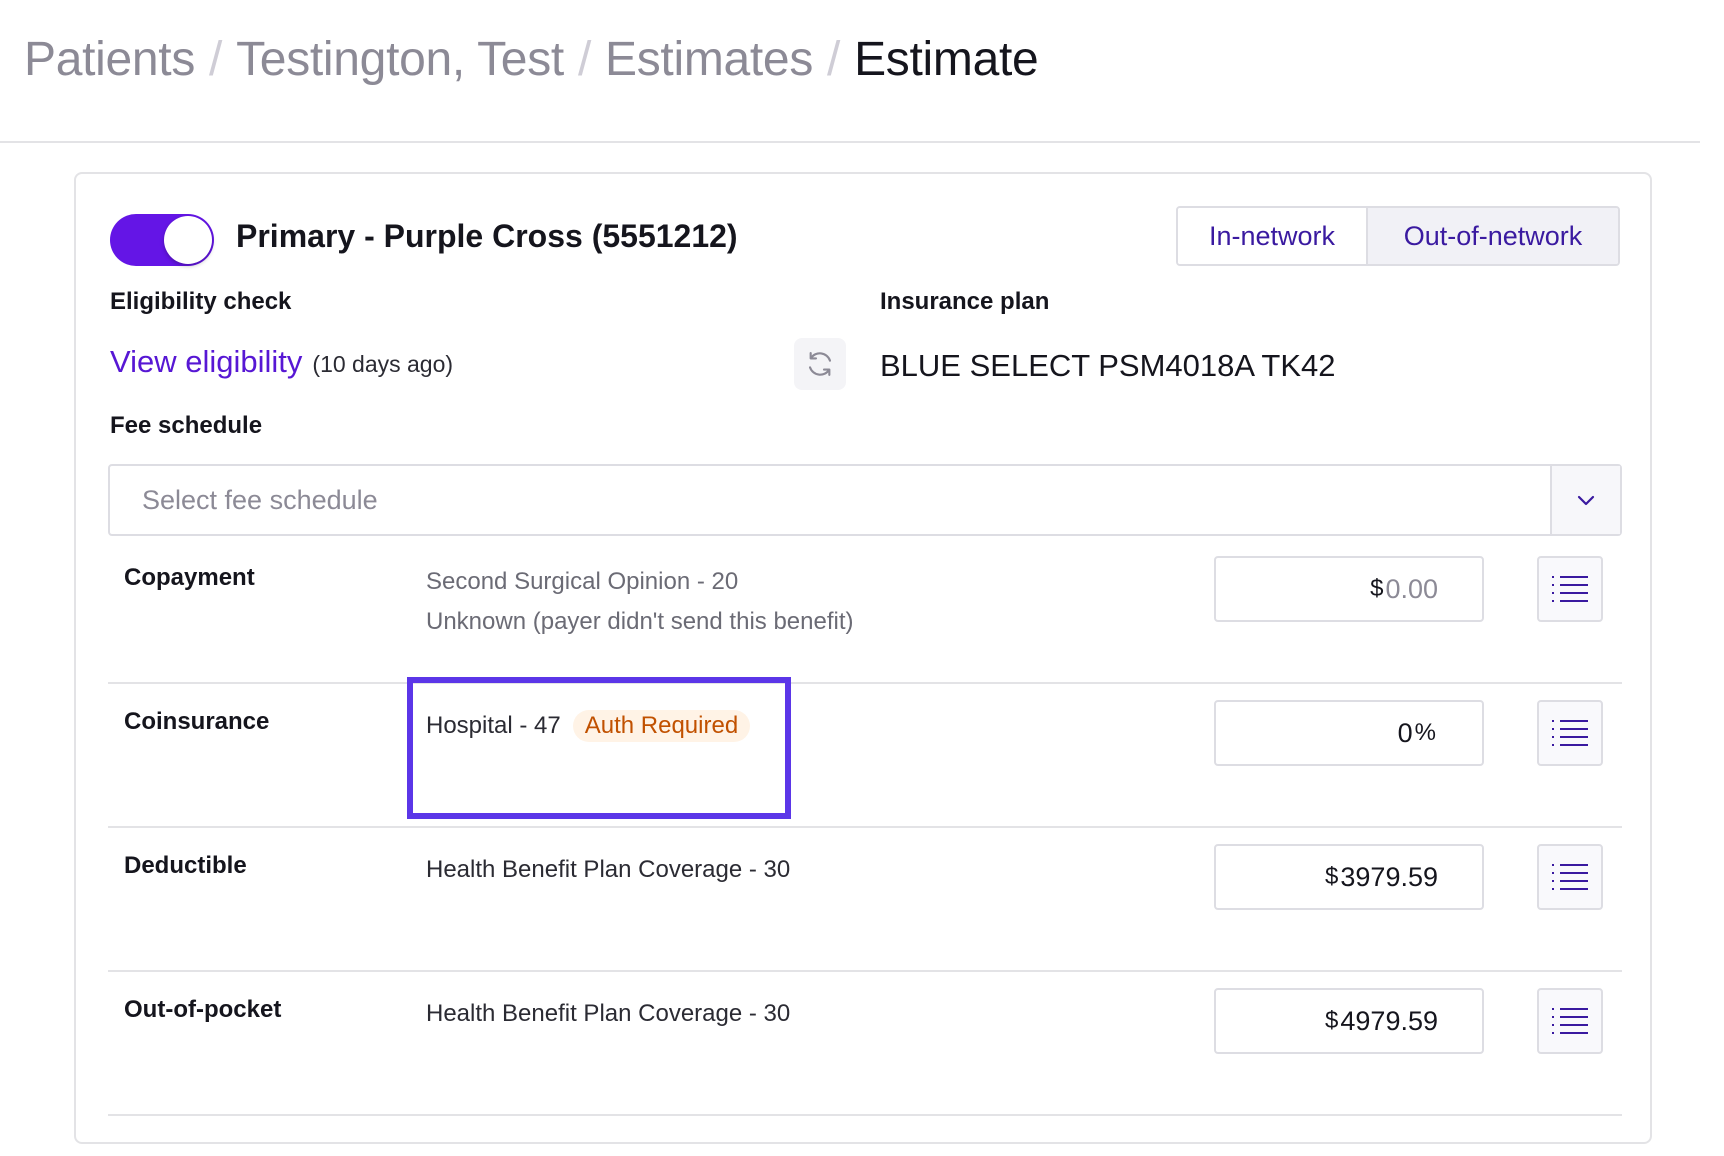 The height and width of the screenshot is (1156, 1724). I want to click on percent-symbol: %, so click(1425, 732).